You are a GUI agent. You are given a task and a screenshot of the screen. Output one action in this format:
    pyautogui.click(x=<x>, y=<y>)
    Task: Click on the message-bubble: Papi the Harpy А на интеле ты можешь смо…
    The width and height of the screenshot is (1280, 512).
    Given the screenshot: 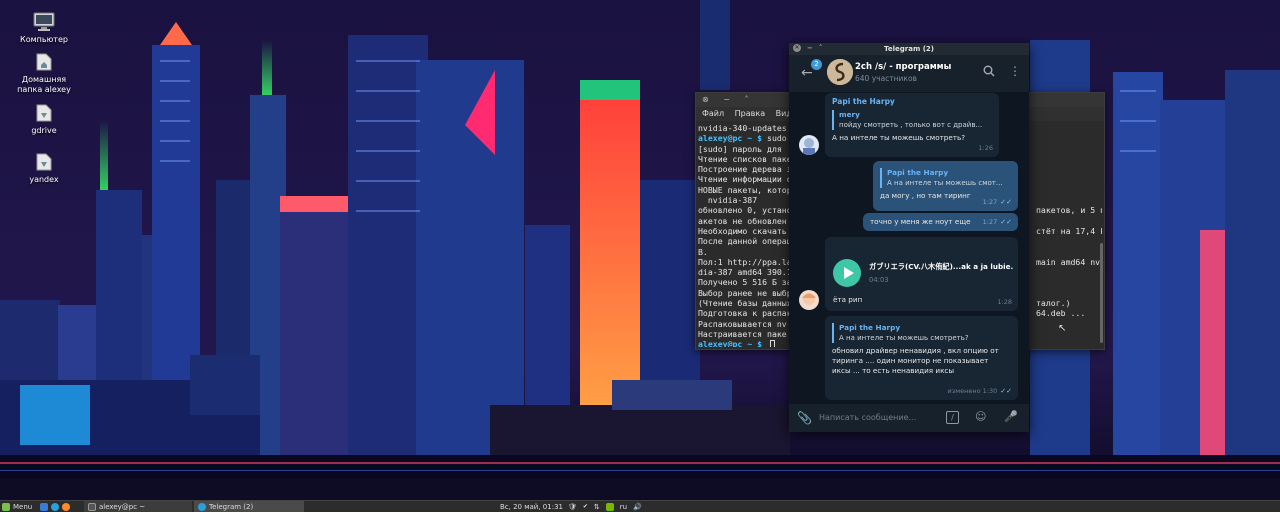 What is the action you would take?
    pyautogui.click(x=921, y=358)
    